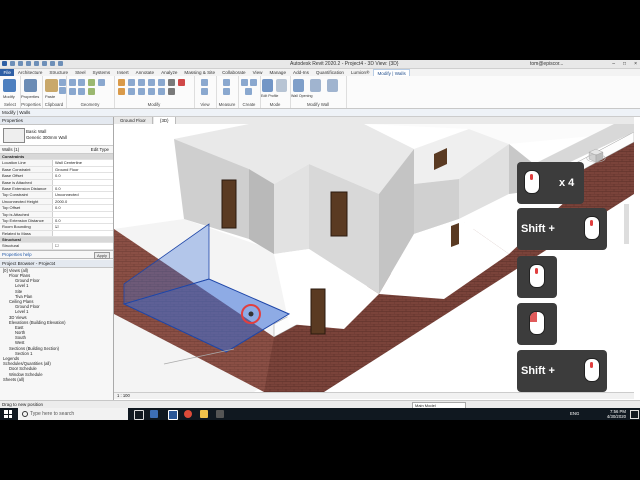 The width and height of the screenshot is (640, 480). I want to click on tab-add-ins: Add-Ins, so click(301, 72).